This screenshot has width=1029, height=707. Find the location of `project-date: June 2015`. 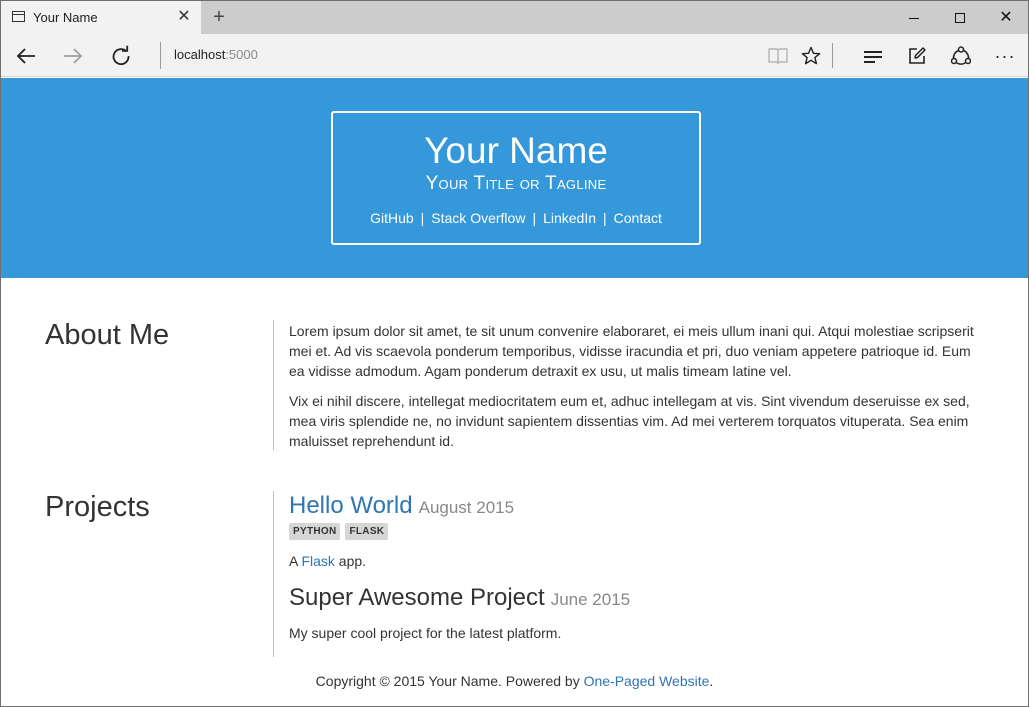

project-date: June 2015 is located at coordinates (590, 599).